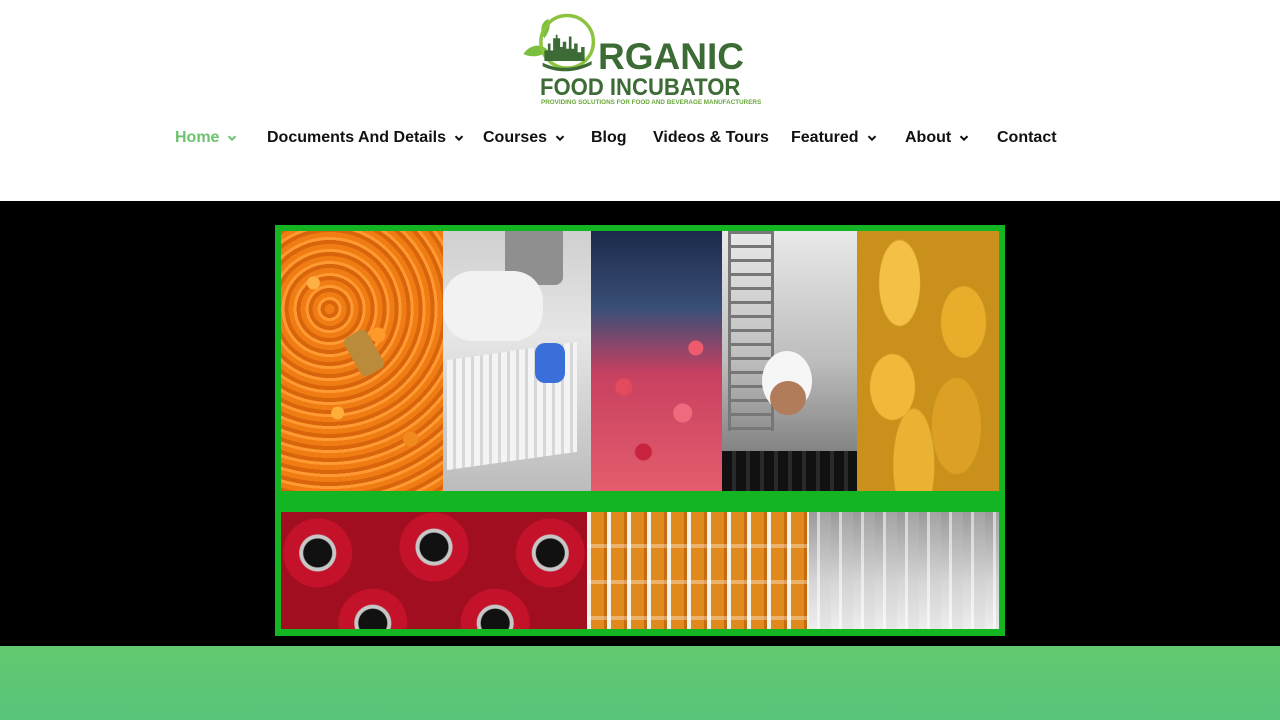 This screenshot has height=720, width=1280. What do you see at coordinates (434, 570) in the screenshot?
I see `collage-photo-red-jars` at bounding box center [434, 570].